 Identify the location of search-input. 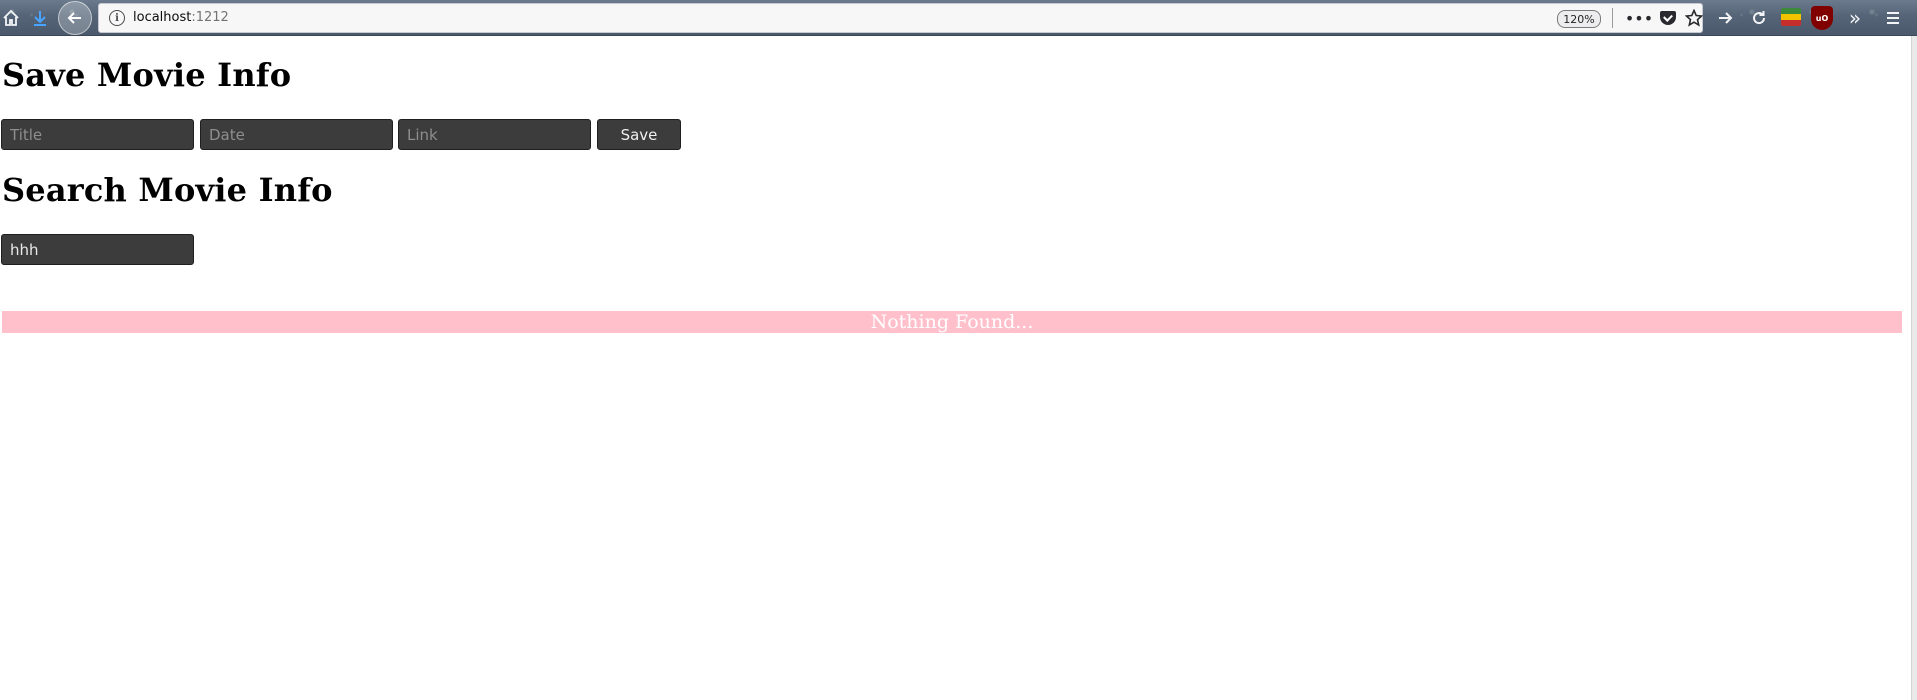
(97, 249).